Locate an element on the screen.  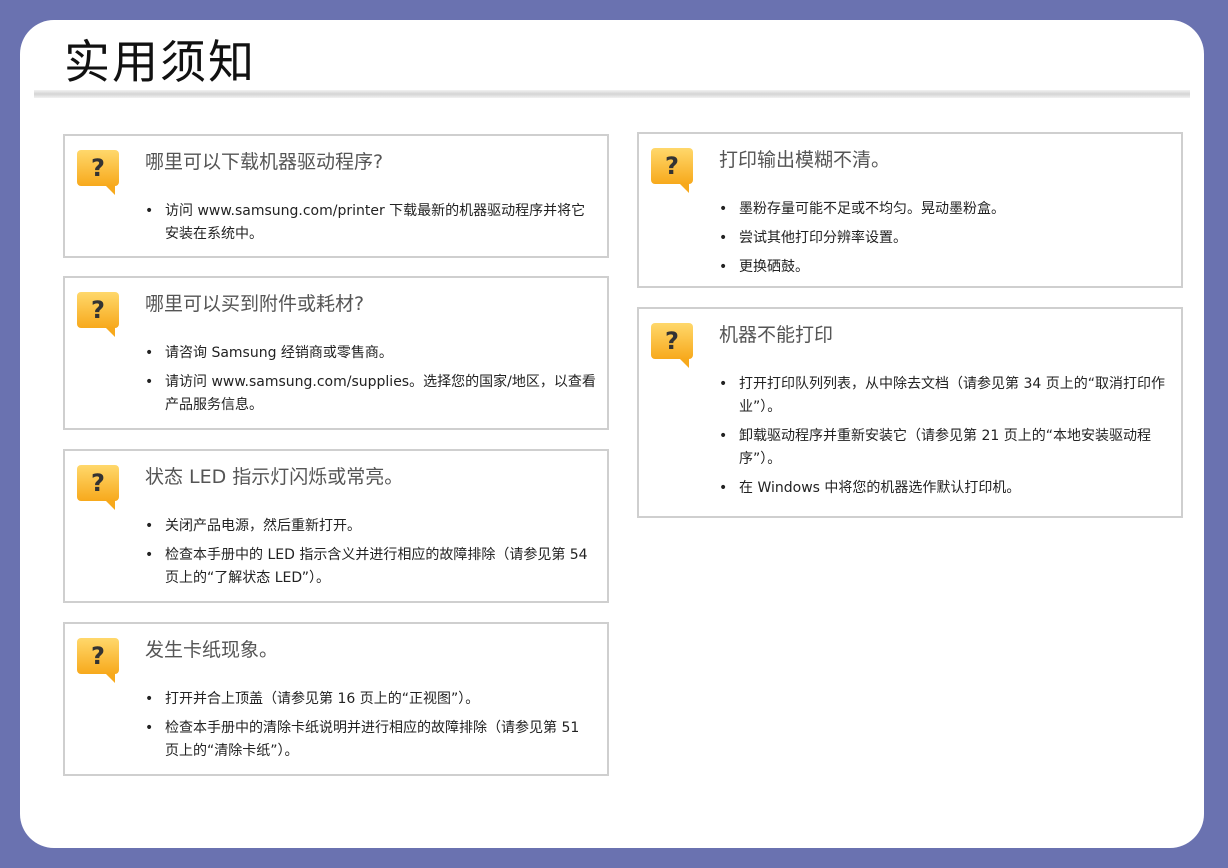
list-item: 打开并合上顶盖（请参见第 16 页上的“正视图”）。 is located at coordinates (370, 699).